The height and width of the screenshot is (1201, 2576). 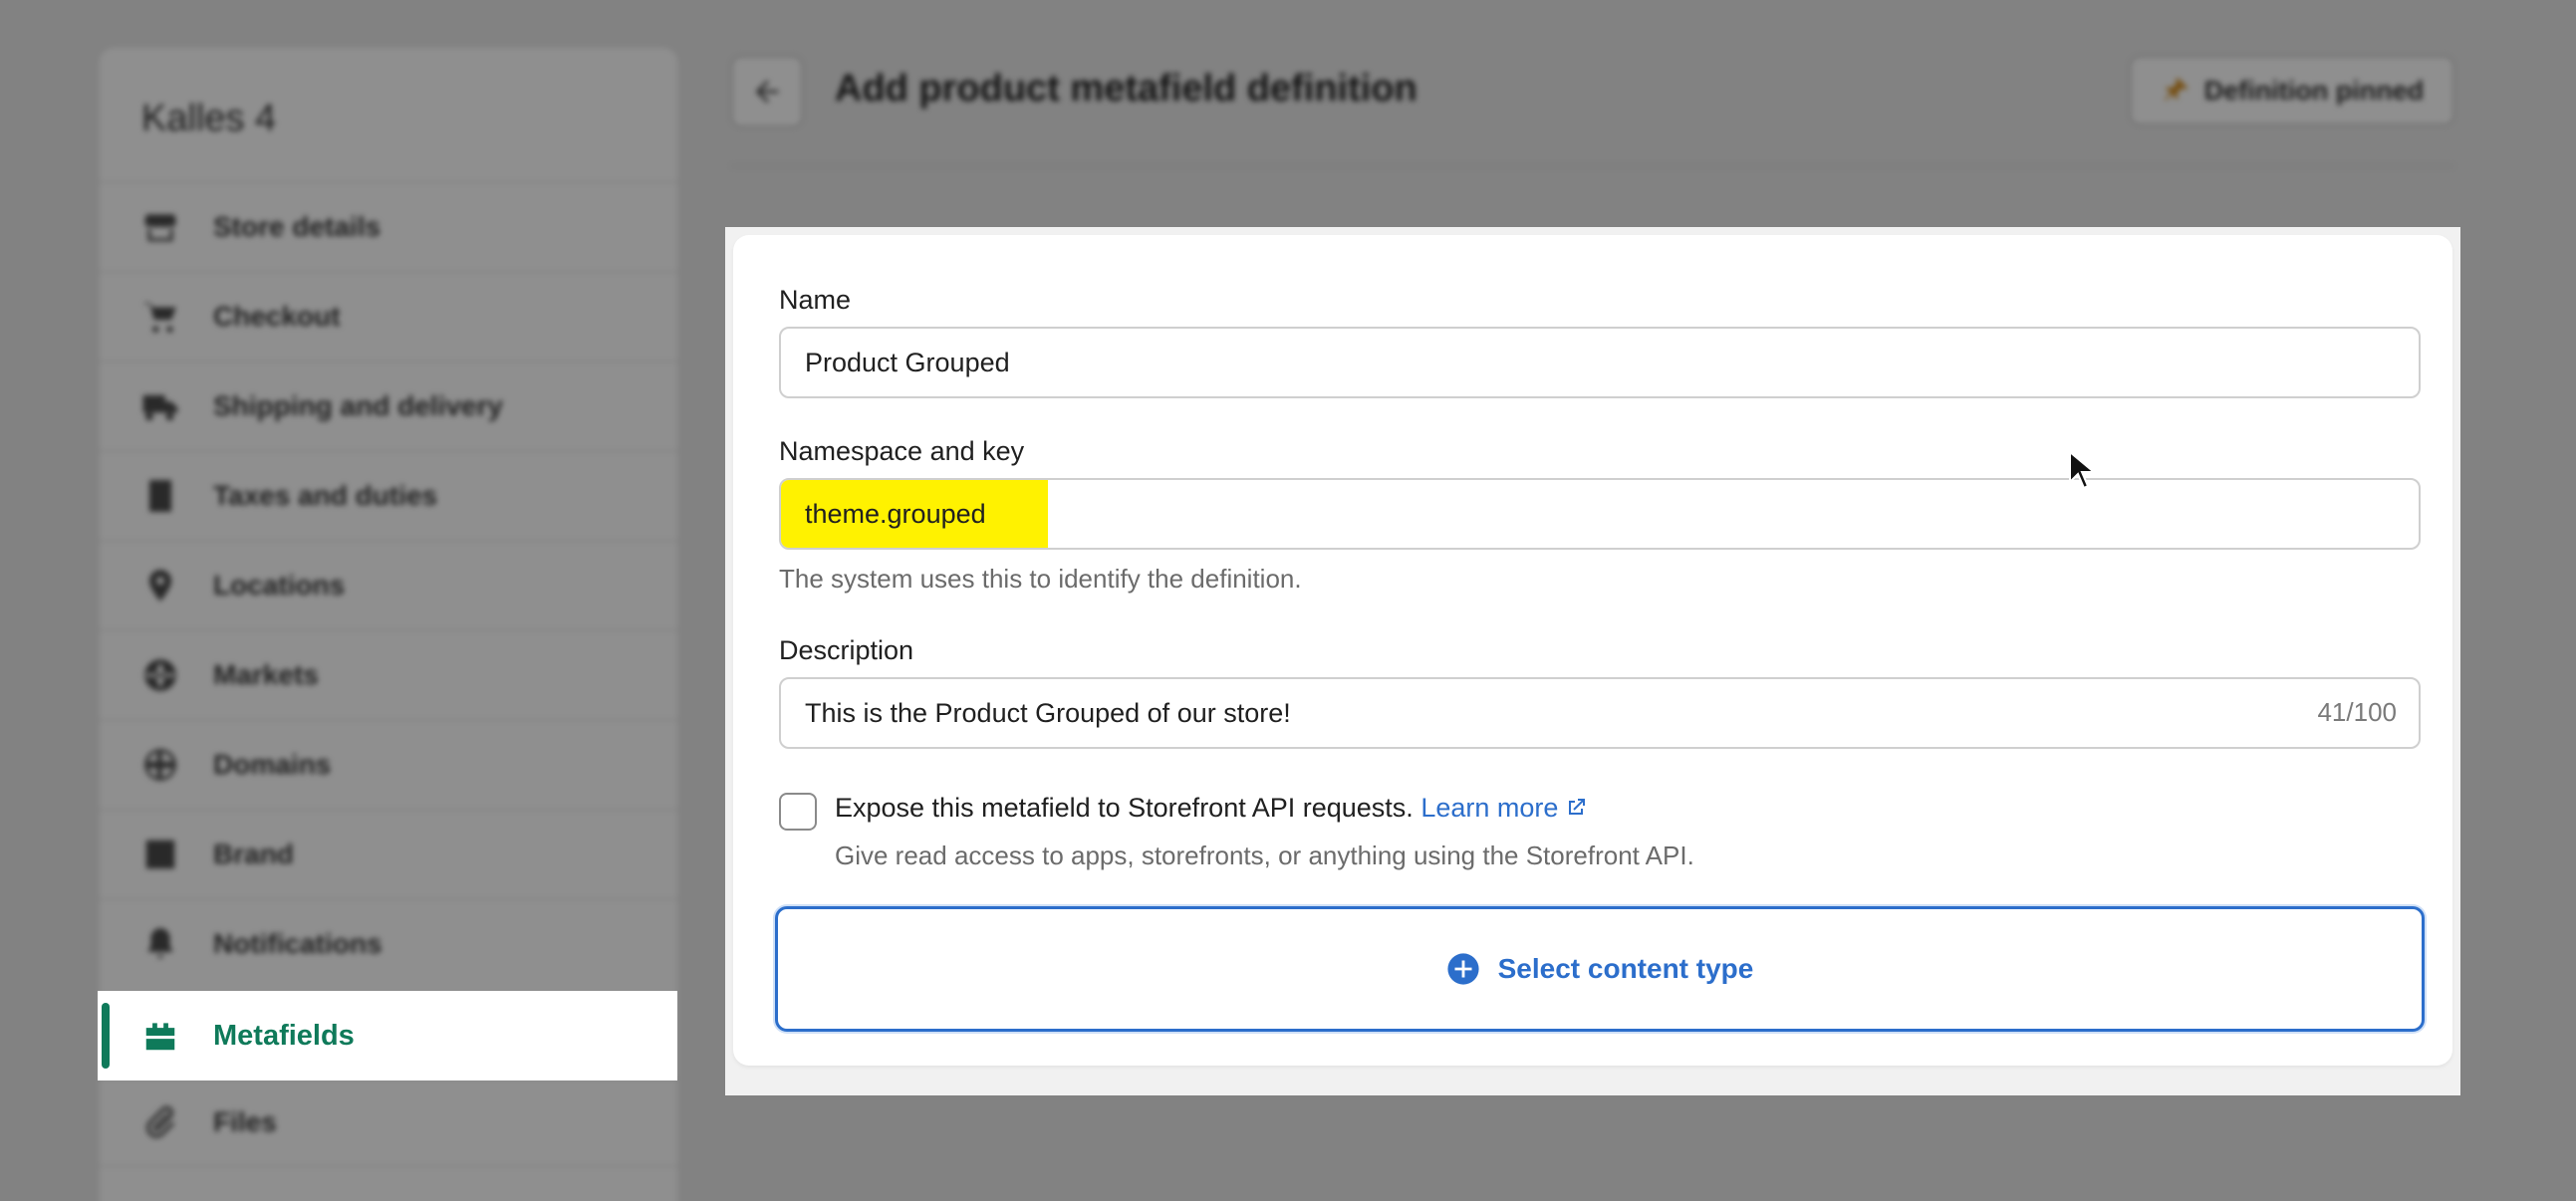 What do you see at coordinates (1600, 514) in the screenshot?
I see `namespace-key-input: theme.grouped` at bounding box center [1600, 514].